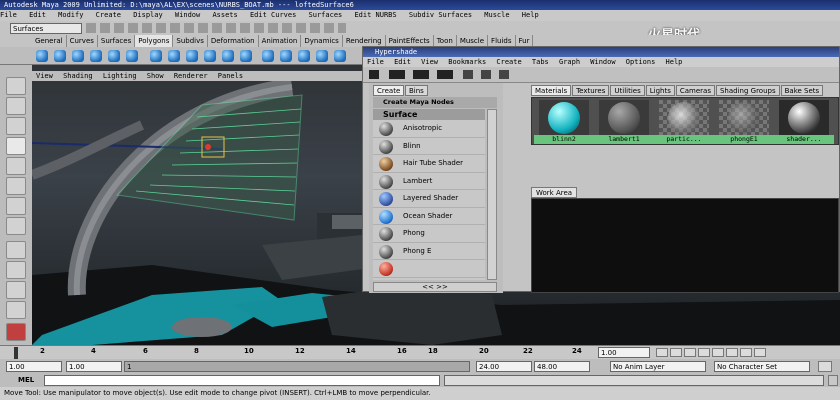 Image resolution: width=840 pixels, height=400 pixels. Describe the element at coordinates (78, 56) in the screenshot. I see `poly-cylinder-icon` at that location.